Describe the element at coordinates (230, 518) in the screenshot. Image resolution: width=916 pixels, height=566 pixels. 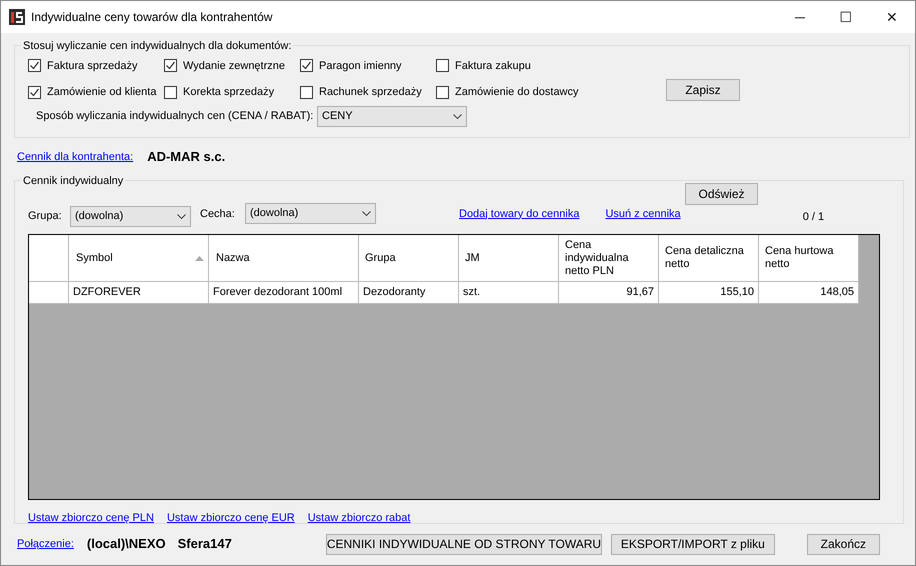
I see `set-eur-price-link: Ustaw zbiorczo cenę EUR` at that location.